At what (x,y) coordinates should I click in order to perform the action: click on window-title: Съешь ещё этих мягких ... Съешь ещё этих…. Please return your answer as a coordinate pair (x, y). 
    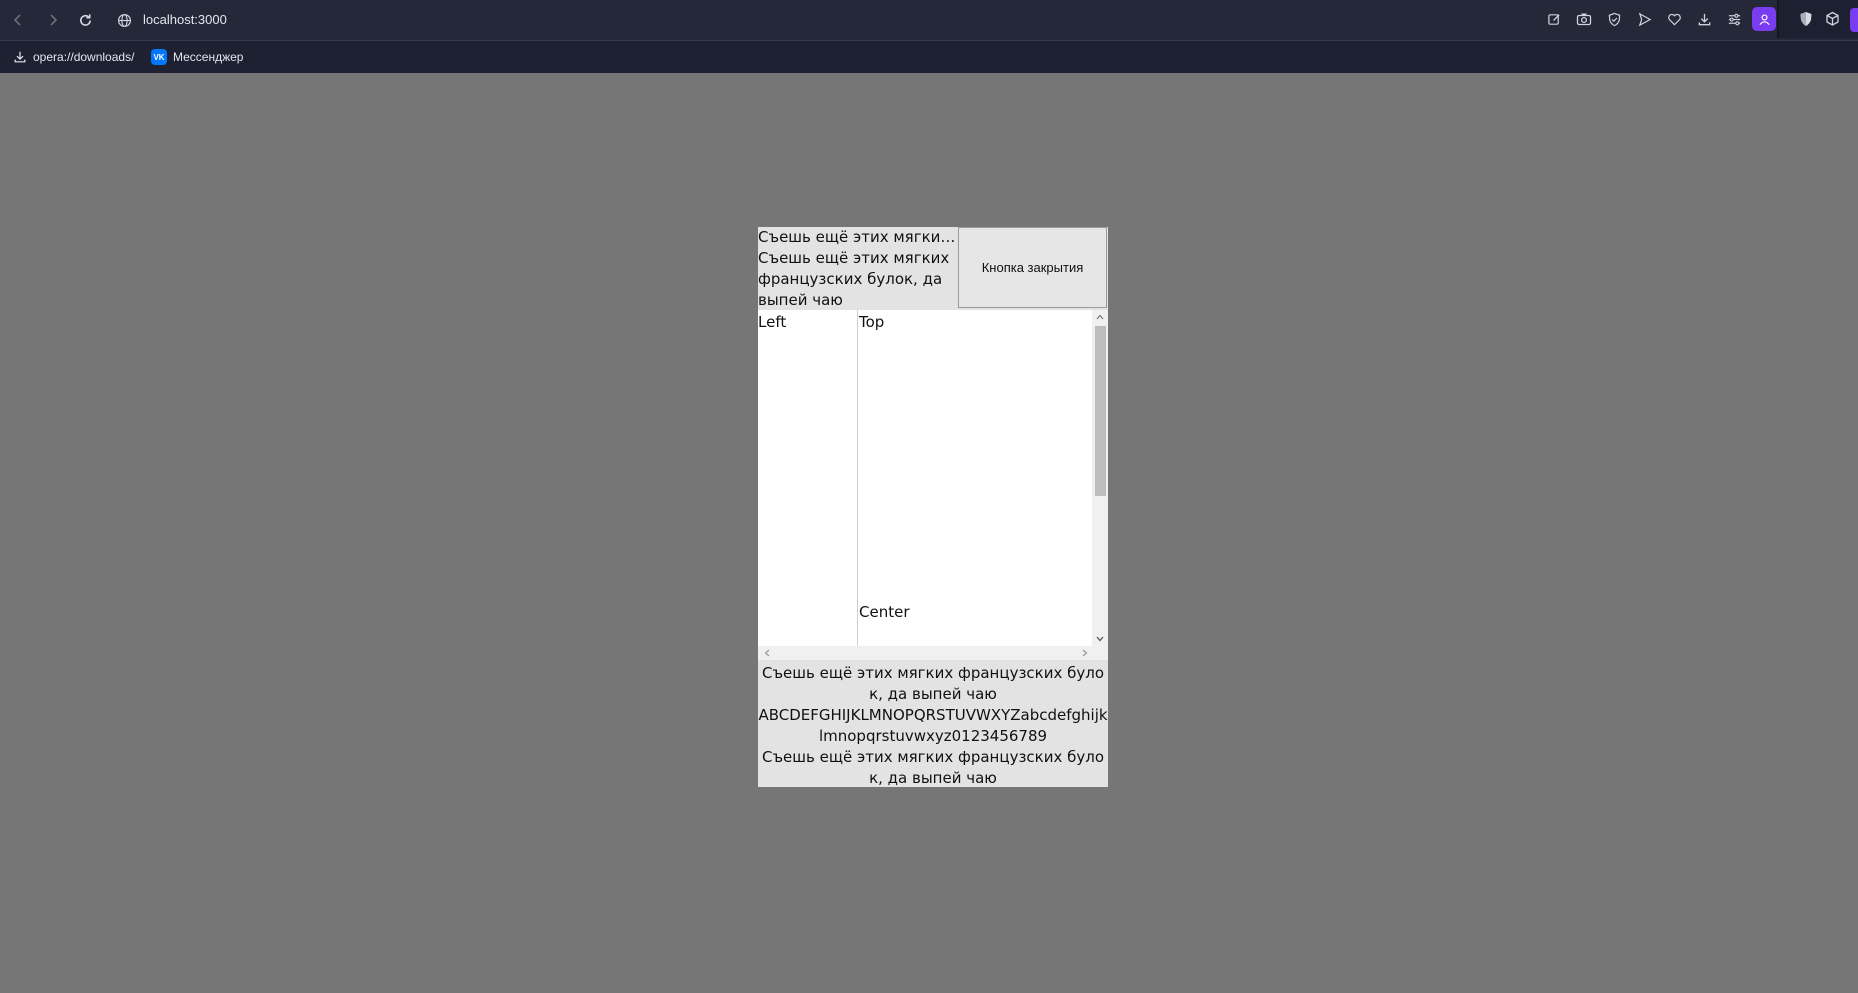
    Looking at the image, I should click on (857, 268).